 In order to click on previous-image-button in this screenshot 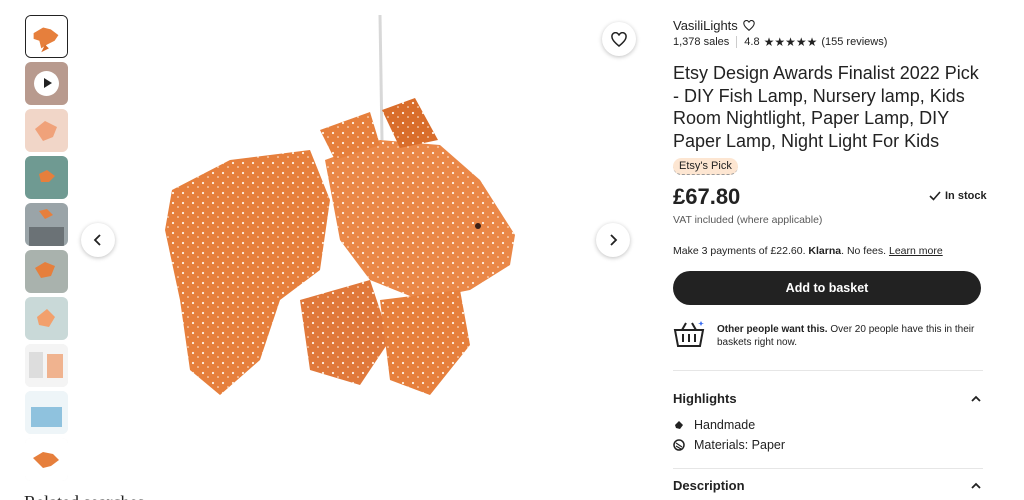, I will do `click(98, 240)`.